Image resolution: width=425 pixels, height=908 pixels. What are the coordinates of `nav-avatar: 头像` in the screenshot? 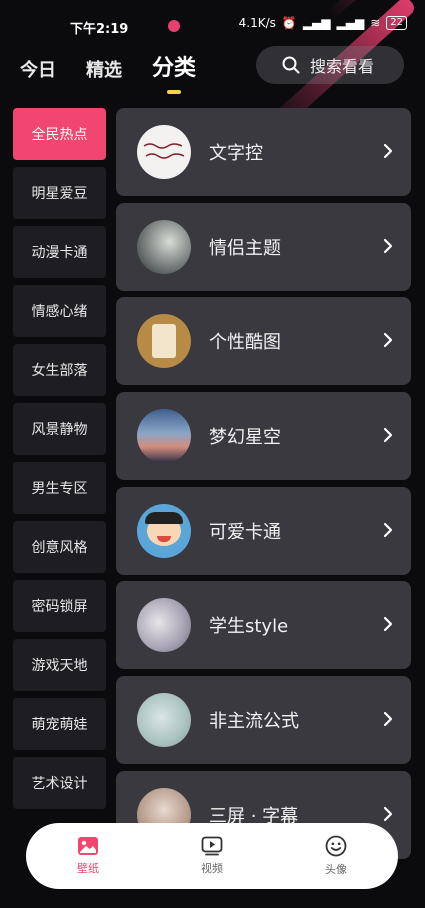 It's located at (336, 856).